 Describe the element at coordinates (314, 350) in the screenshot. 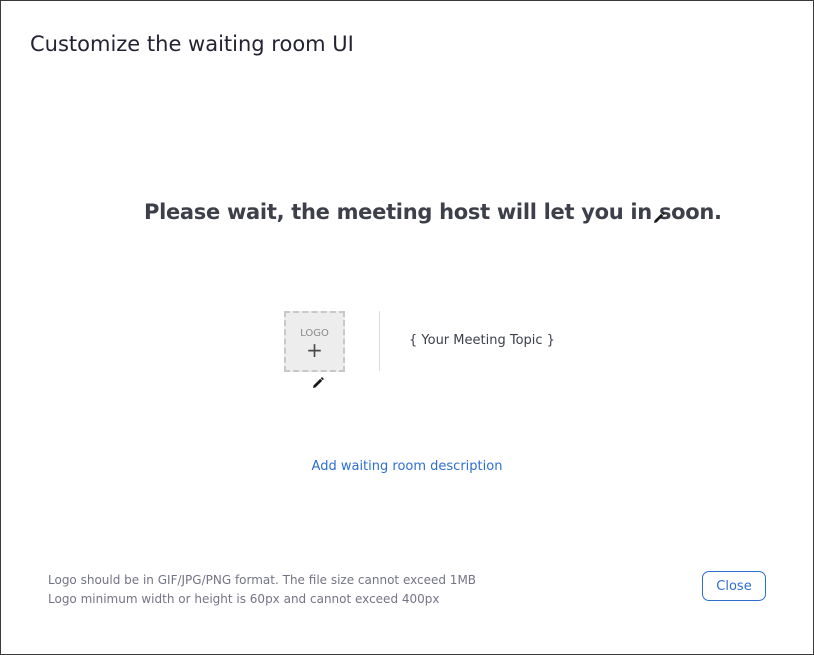

I see `plus-icon: +` at that location.